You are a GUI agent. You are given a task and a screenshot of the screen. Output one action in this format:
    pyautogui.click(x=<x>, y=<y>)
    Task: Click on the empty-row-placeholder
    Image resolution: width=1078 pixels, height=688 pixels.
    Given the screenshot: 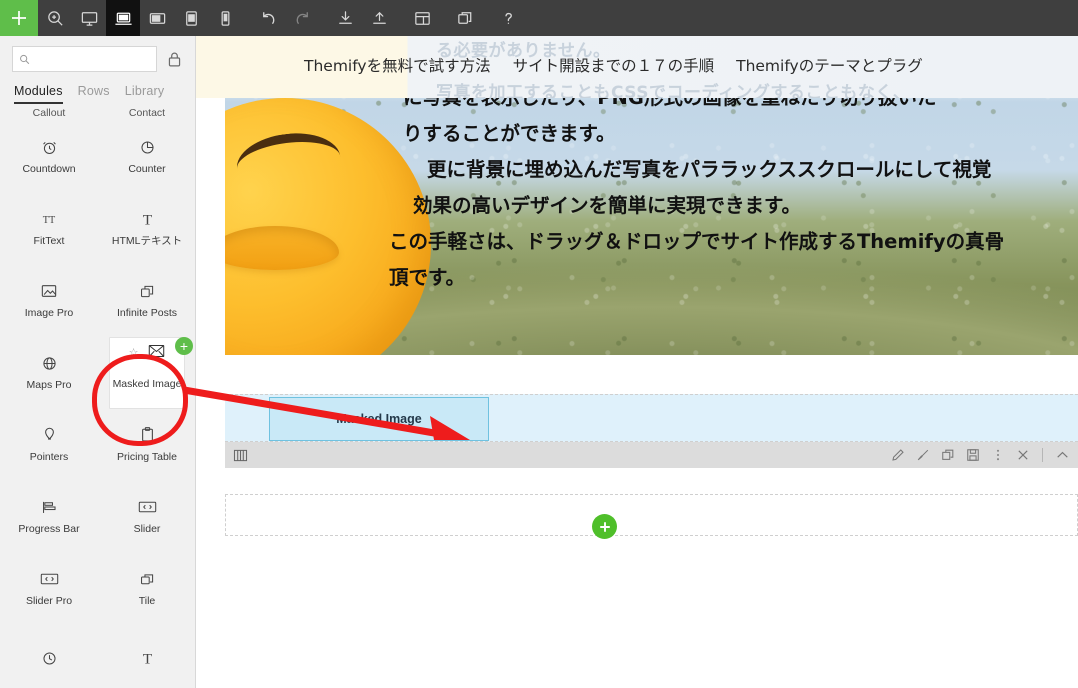 What is the action you would take?
    pyautogui.click(x=651, y=515)
    